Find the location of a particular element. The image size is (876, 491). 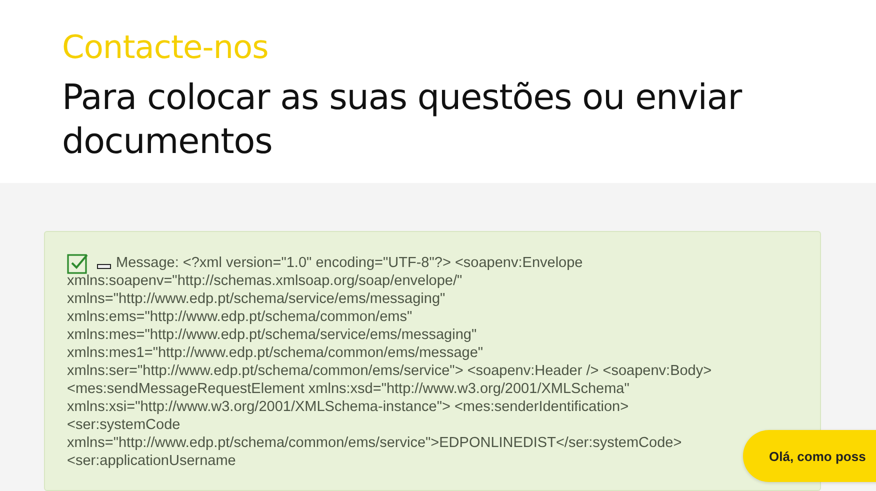

message-line: xmlns:ser="http://www.edp.pt/schema/common/ems/service"> <soapenv:Header /> <soapenv:Body> is located at coordinates (389, 371).